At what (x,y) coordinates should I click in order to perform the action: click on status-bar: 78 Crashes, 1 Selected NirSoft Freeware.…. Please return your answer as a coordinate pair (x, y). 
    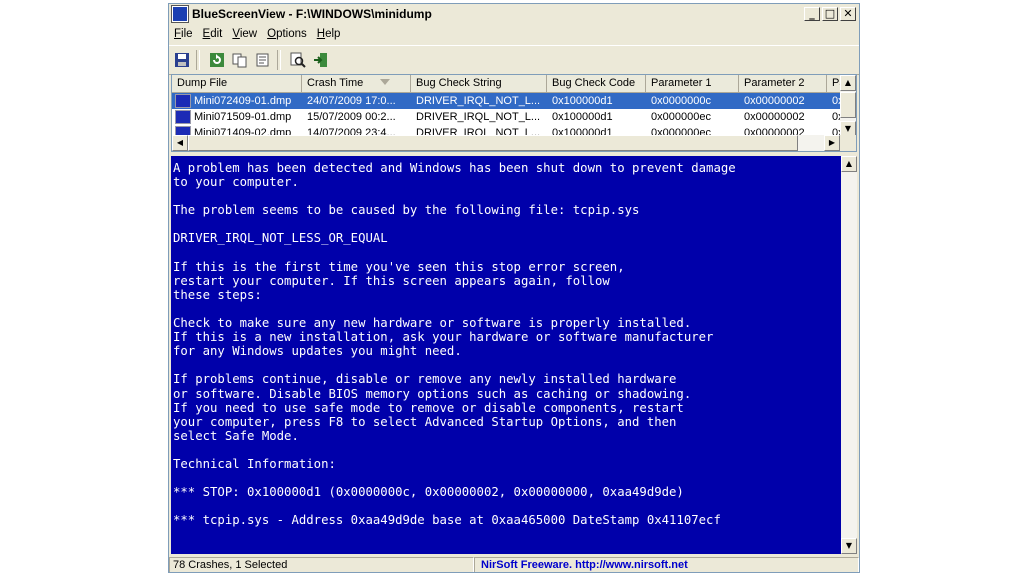
    Looking at the image, I should click on (514, 564).